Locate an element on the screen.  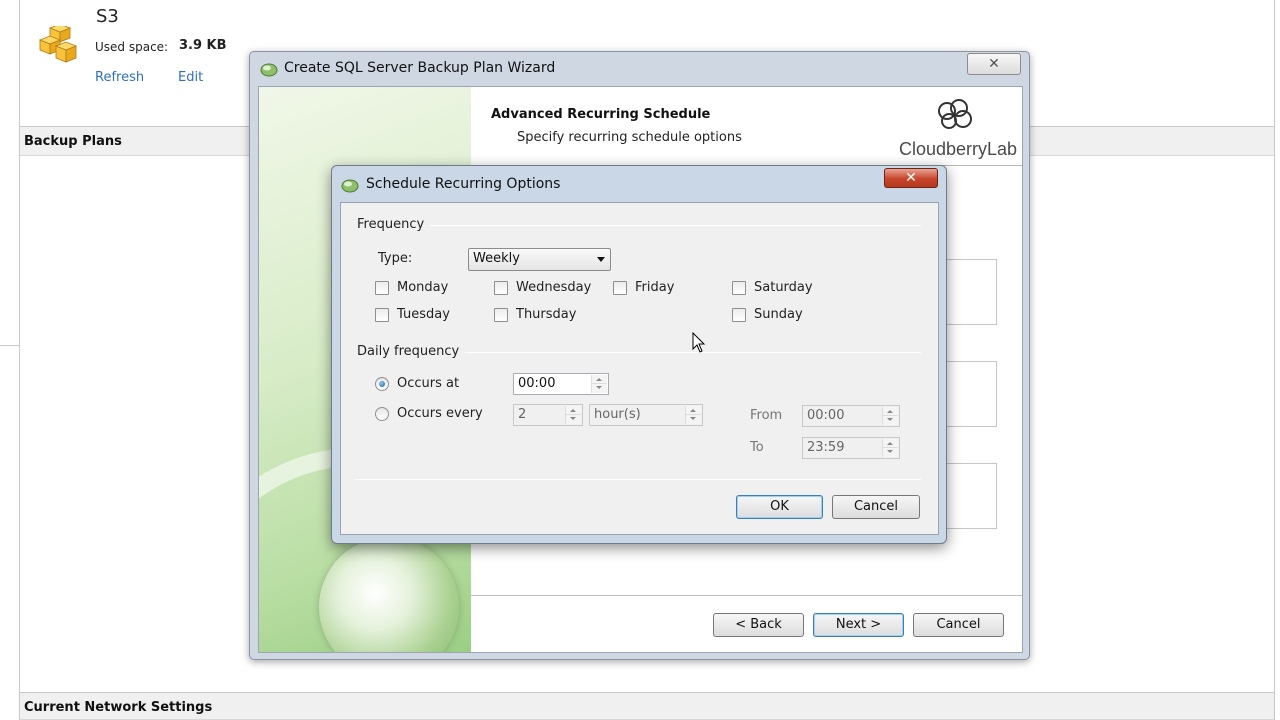
saturday-label: Saturday is located at coordinates (783, 287).